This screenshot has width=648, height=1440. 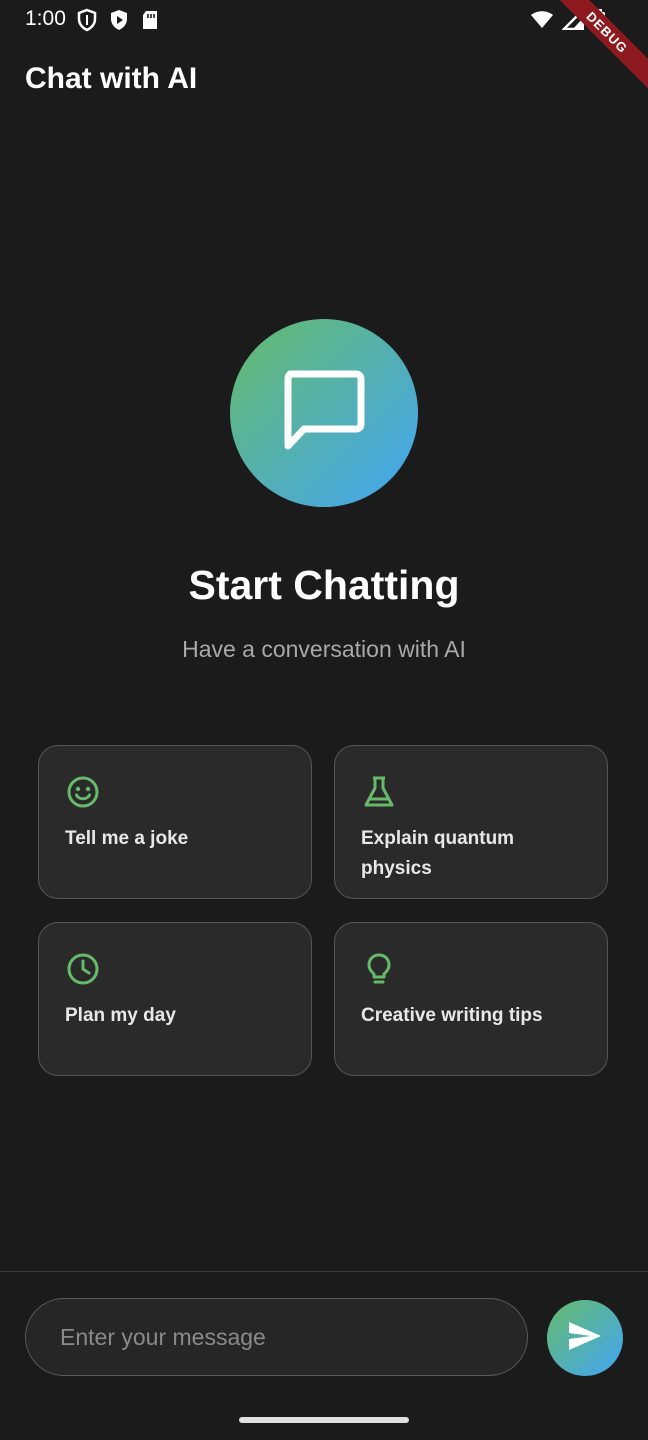 I want to click on page-title: Chat with AI, so click(x=111, y=78).